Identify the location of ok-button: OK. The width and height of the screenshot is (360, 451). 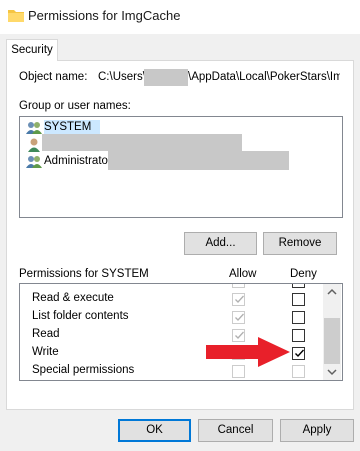
(154, 430).